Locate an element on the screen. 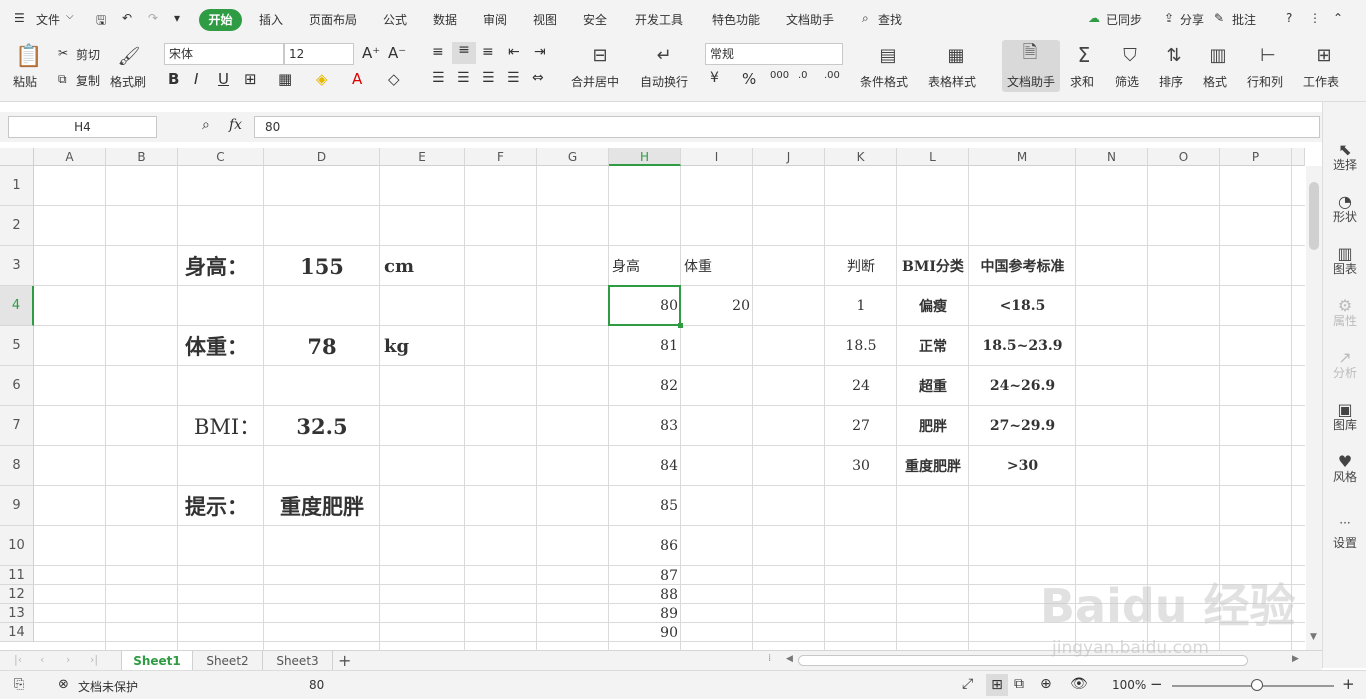  italic-icon: I is located at coordinates (196, 79).